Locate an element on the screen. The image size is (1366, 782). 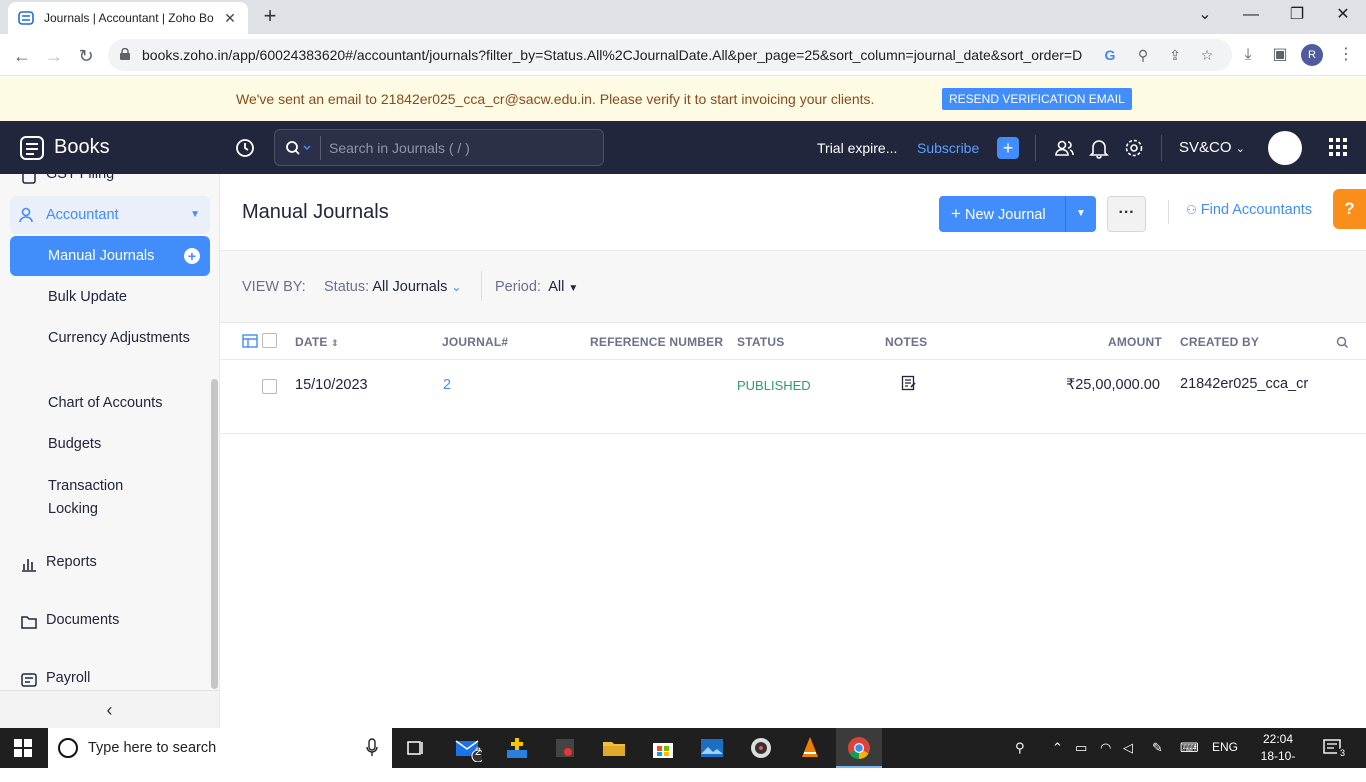
app-grid-icon is located at coordinates (1338, 147).